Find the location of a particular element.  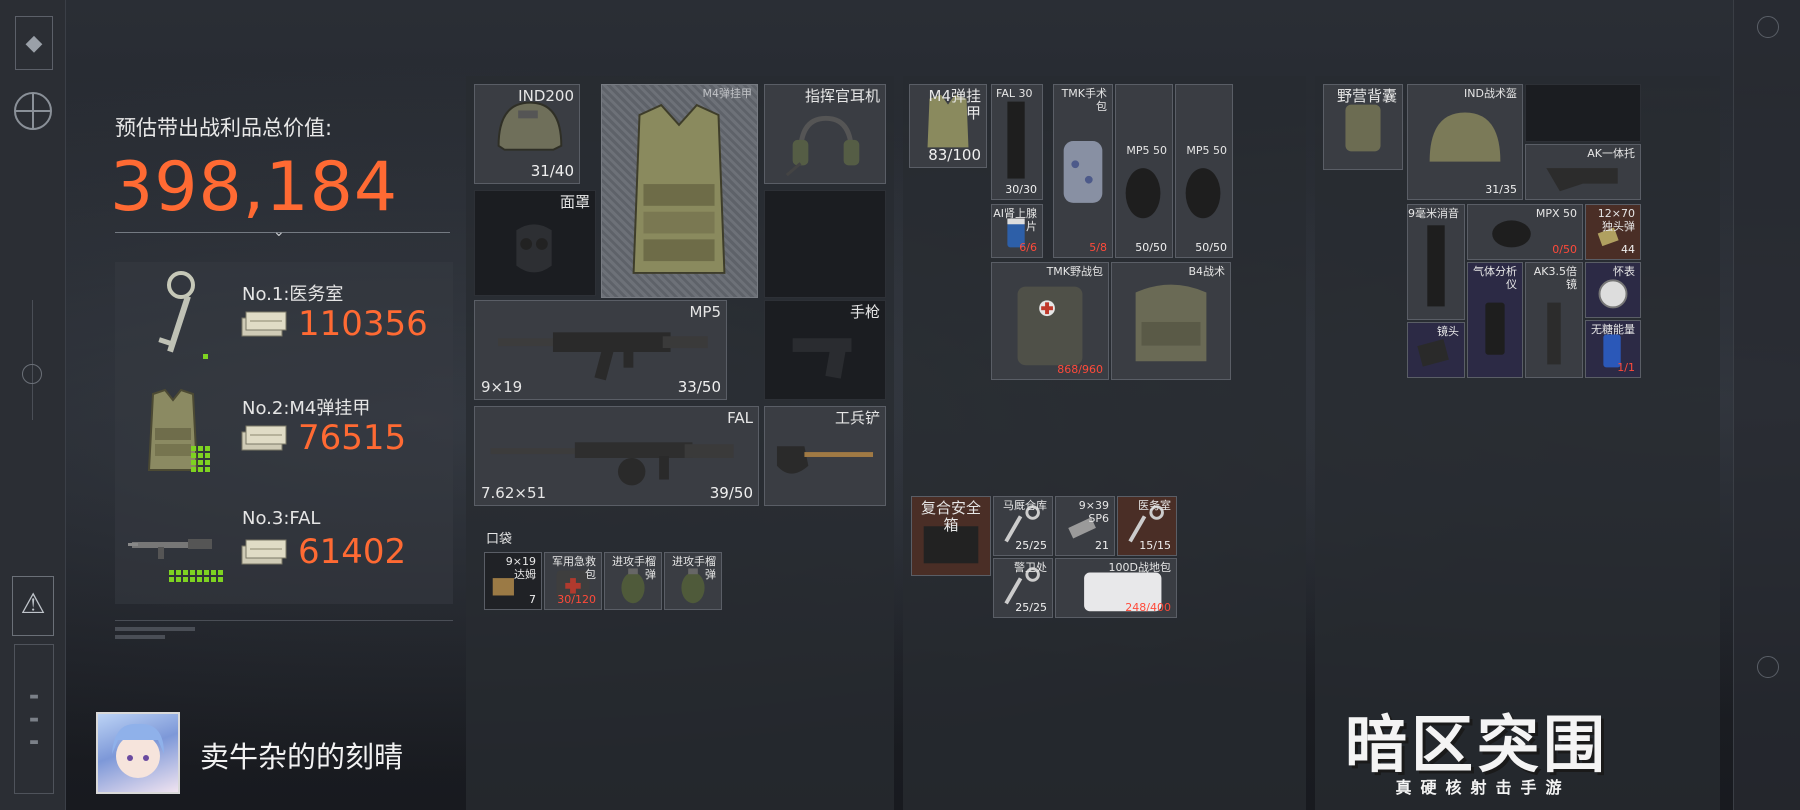

slot-name: M4弹挂甲 is located at coordinates (727, 93).